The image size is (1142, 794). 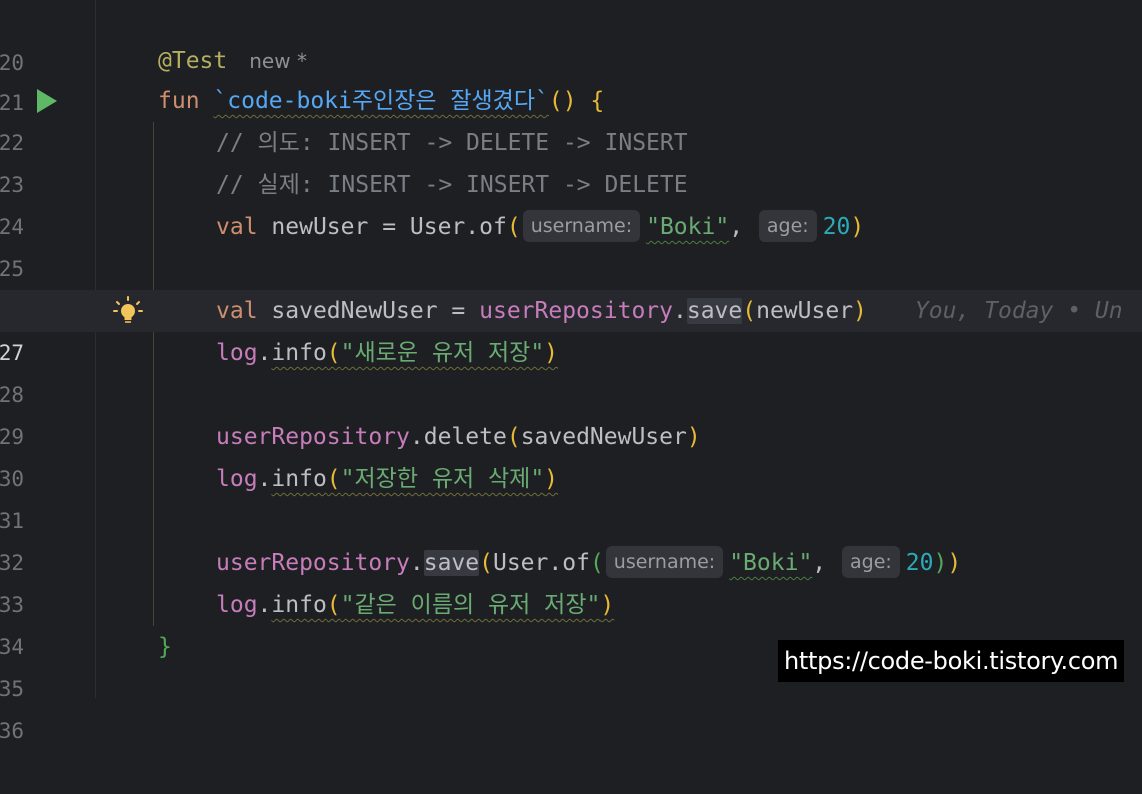 What do you see at coordinates (571, 201) in the screenshot?
I see `code-line-24: 24 // 실제: INSERT -> INSERT -> DELETE` at bounding box center [571, 201].